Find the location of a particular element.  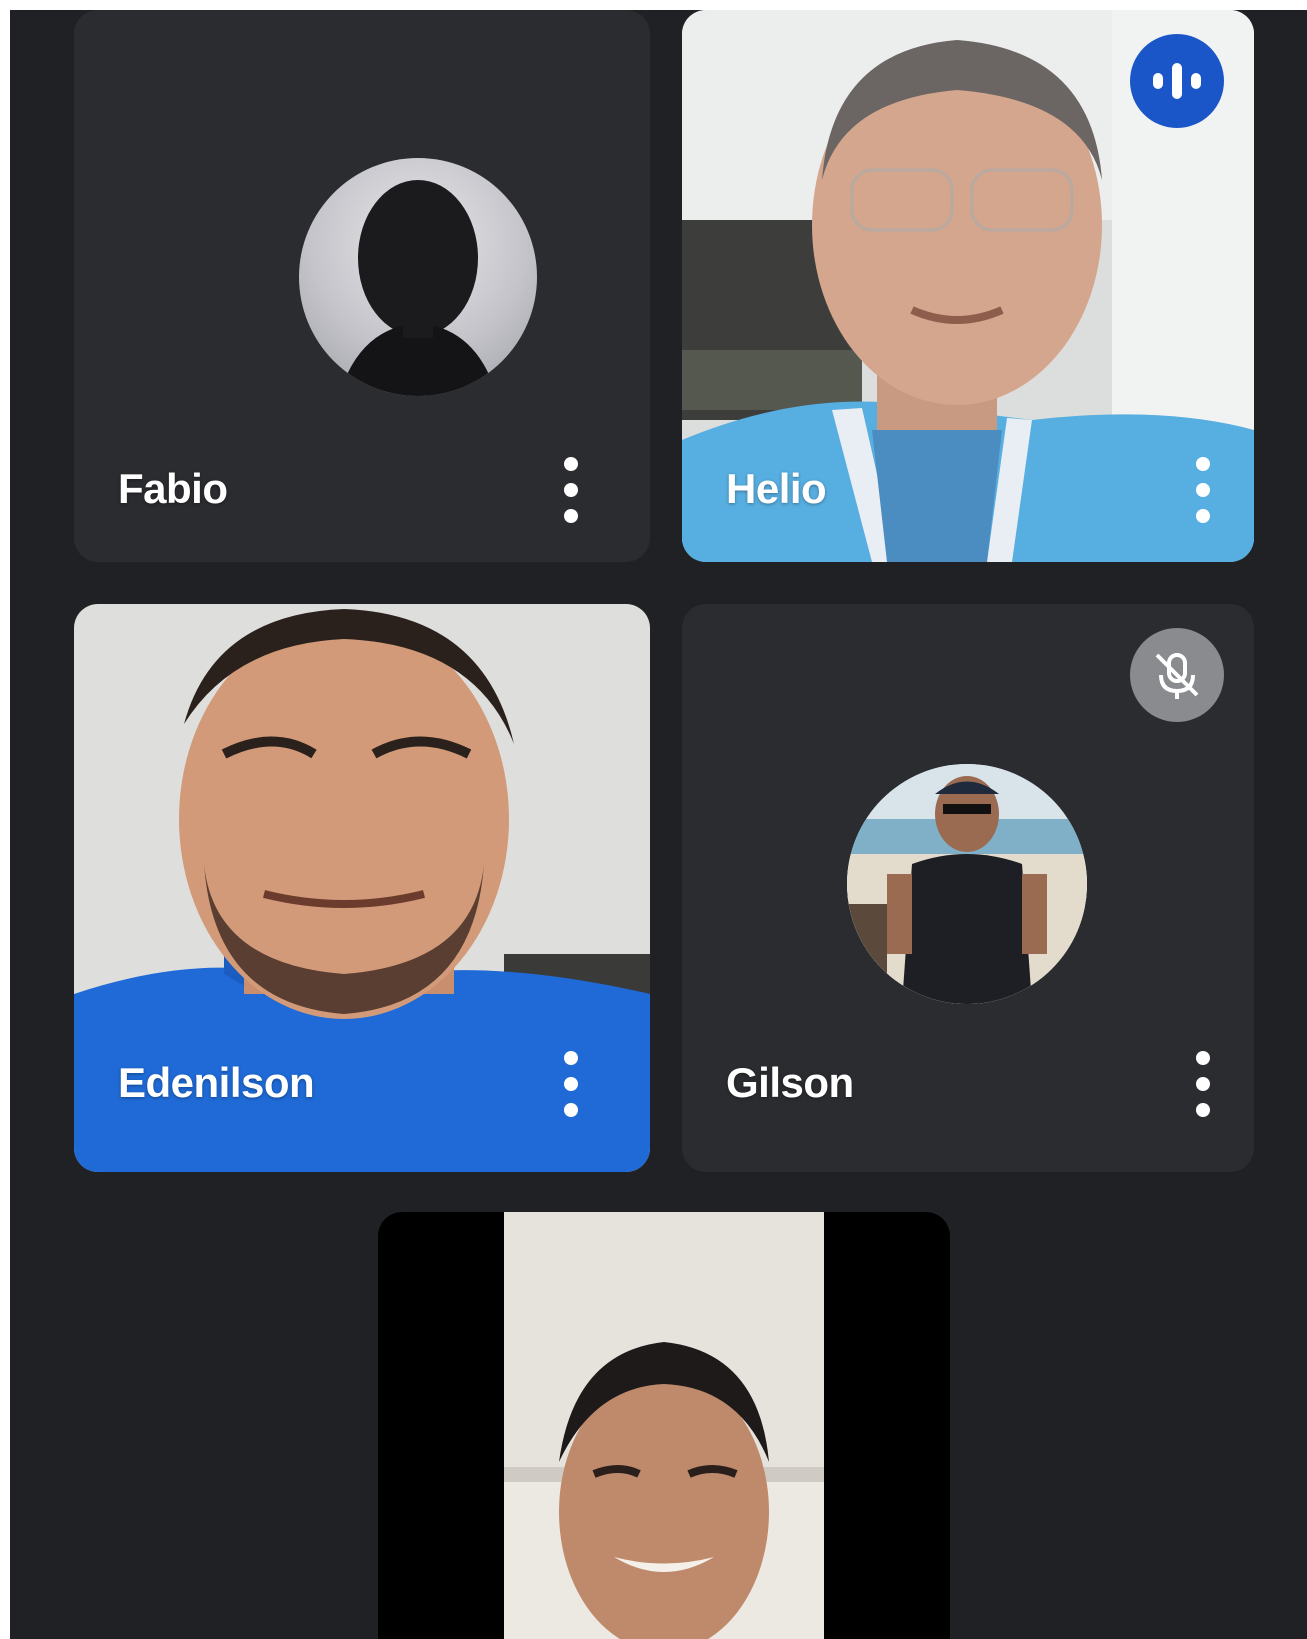

participant-tile-fabio: Fabio is located at coordinates (362, 286).